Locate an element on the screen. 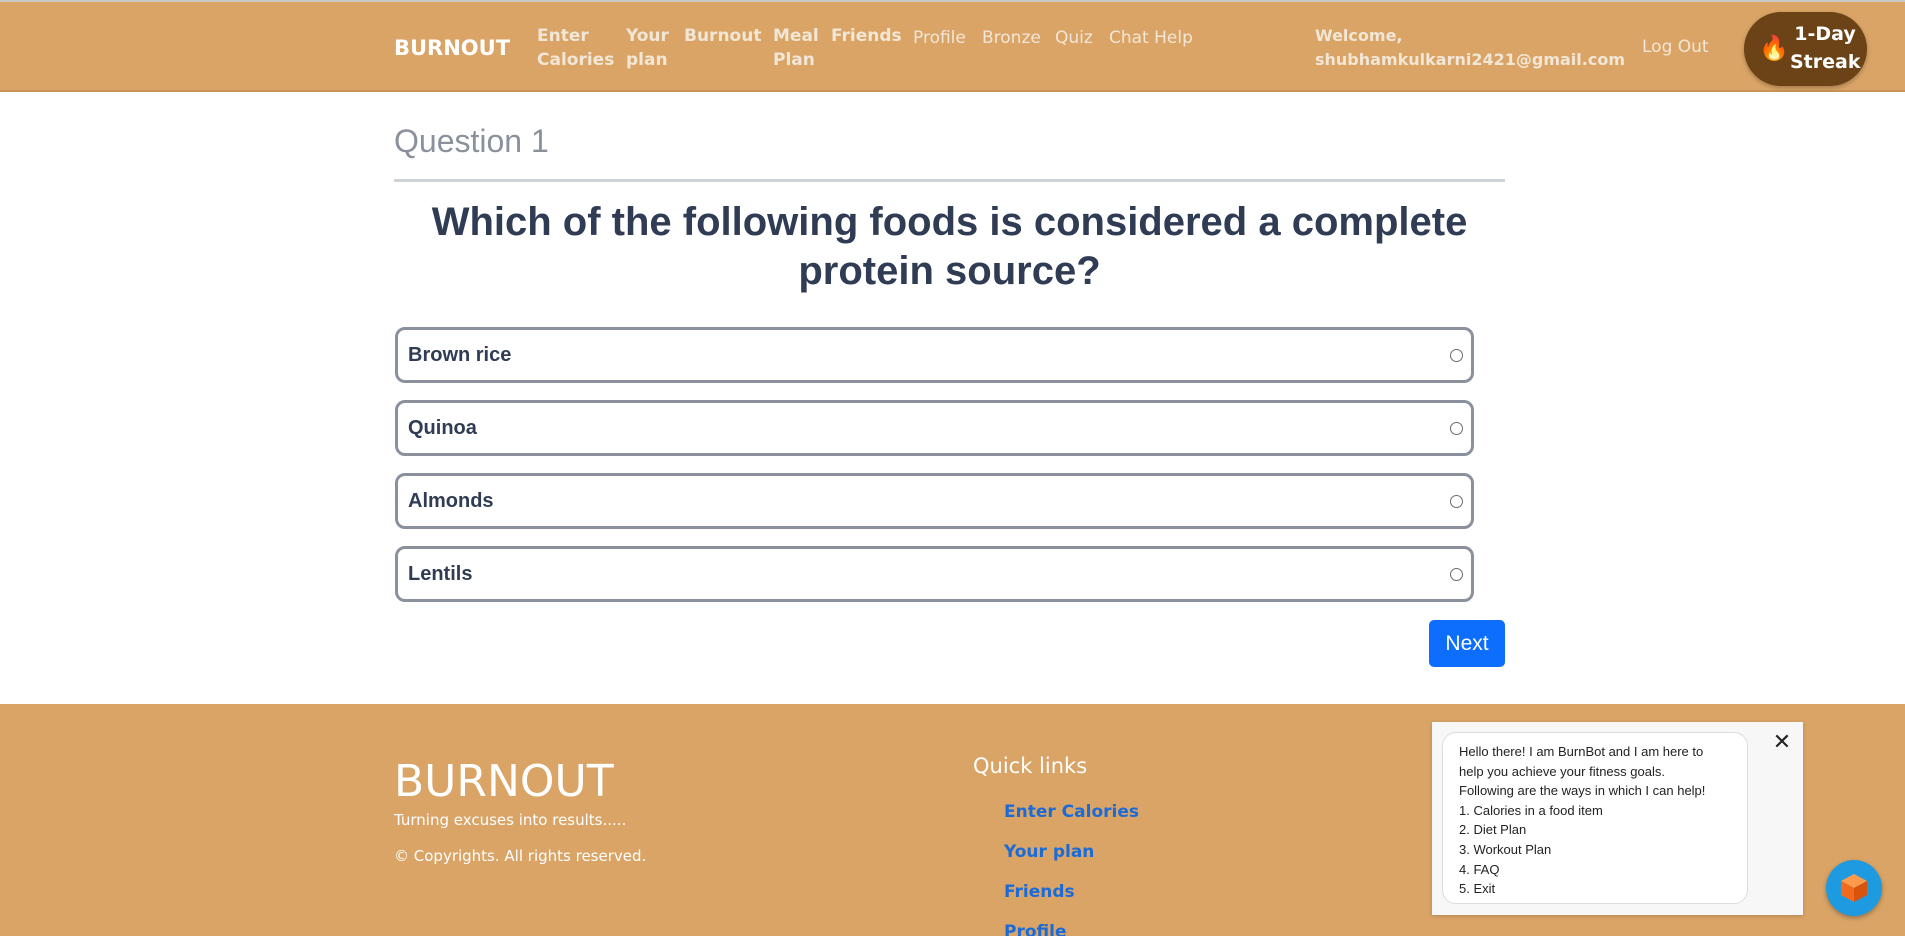 The image size is (1905, 936). chatbot-option: 4. FAQ is located at coordinates (1479, 869).